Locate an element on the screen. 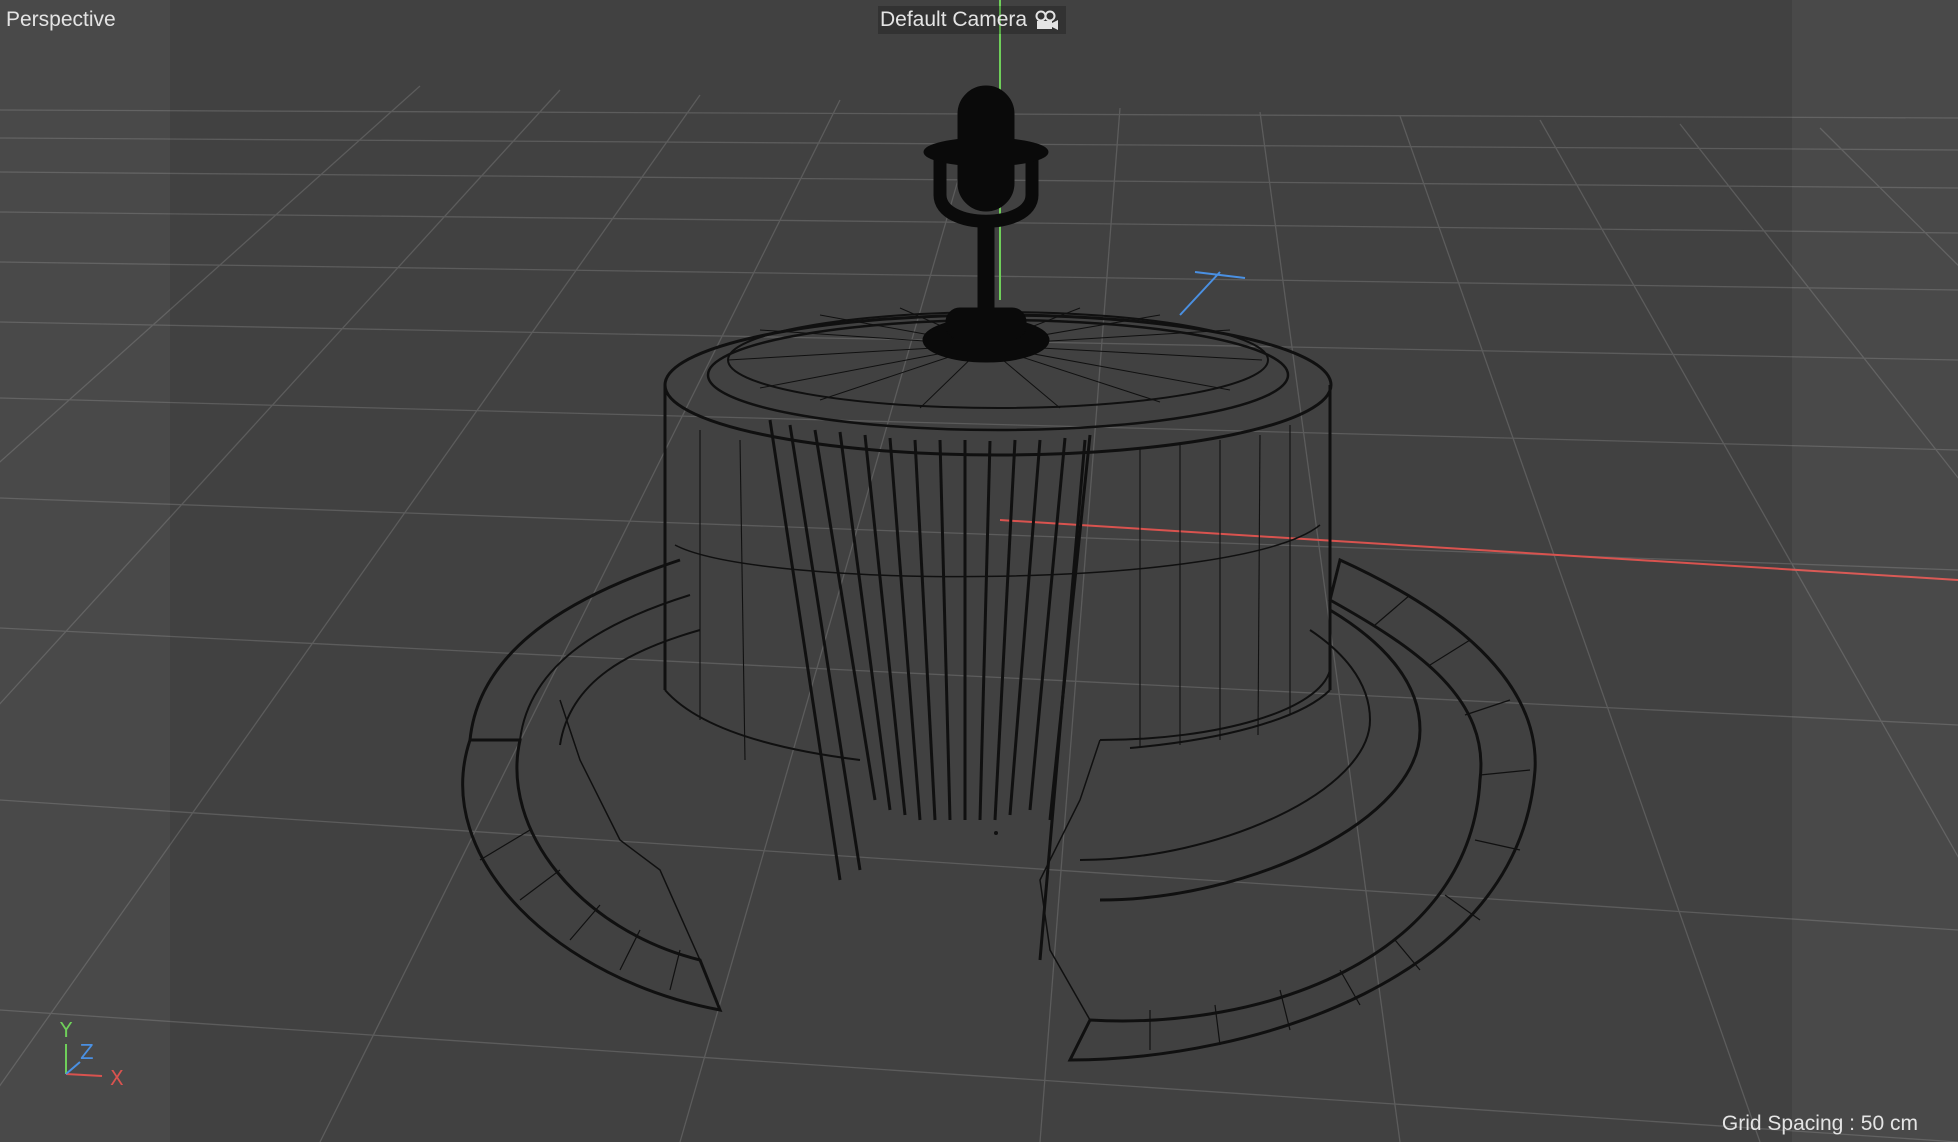 This screenshot has width=1958, height=1142. axis-z-label: Z is located at coordinates (87, 1052).